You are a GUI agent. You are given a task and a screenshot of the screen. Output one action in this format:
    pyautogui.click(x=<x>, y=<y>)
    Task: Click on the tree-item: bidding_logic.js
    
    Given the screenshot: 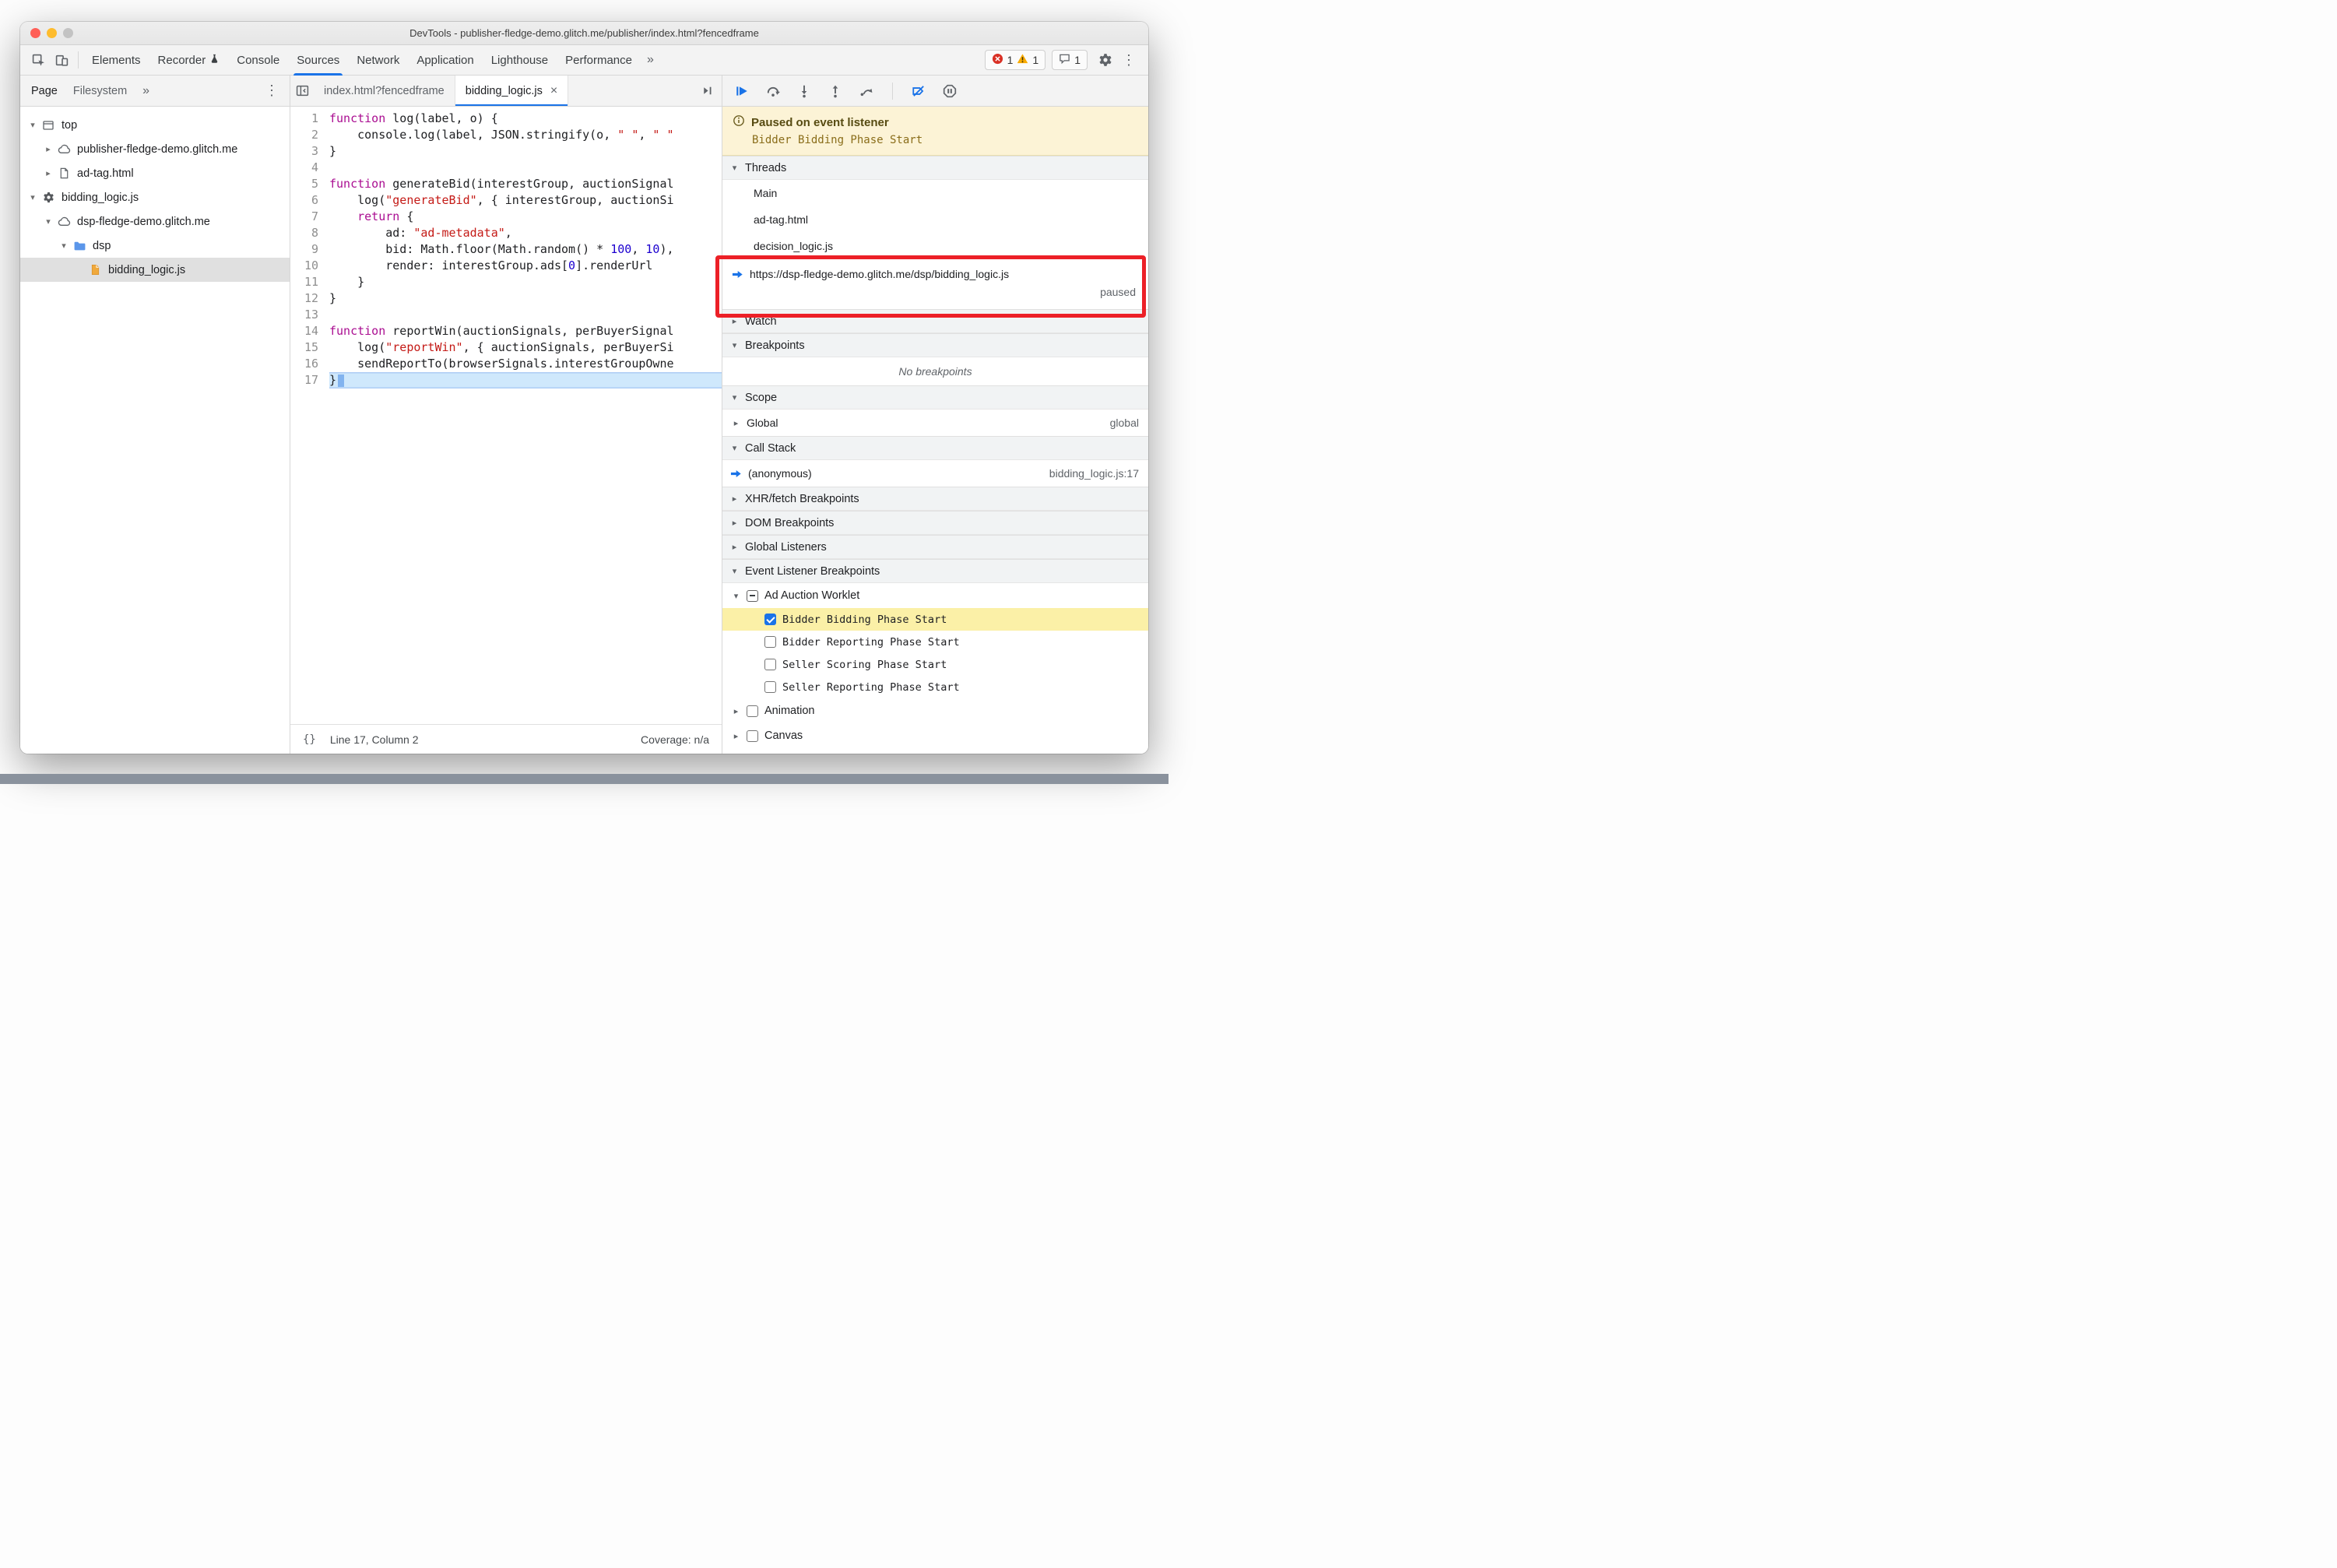 What is the action you would take?
    pyautogui.click(x=155, y=270)
    